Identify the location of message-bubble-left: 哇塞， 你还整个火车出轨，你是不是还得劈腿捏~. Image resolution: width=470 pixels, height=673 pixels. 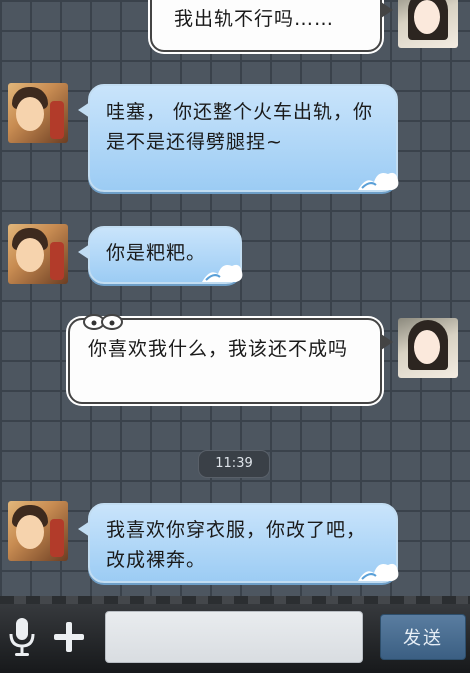
(238, 138).